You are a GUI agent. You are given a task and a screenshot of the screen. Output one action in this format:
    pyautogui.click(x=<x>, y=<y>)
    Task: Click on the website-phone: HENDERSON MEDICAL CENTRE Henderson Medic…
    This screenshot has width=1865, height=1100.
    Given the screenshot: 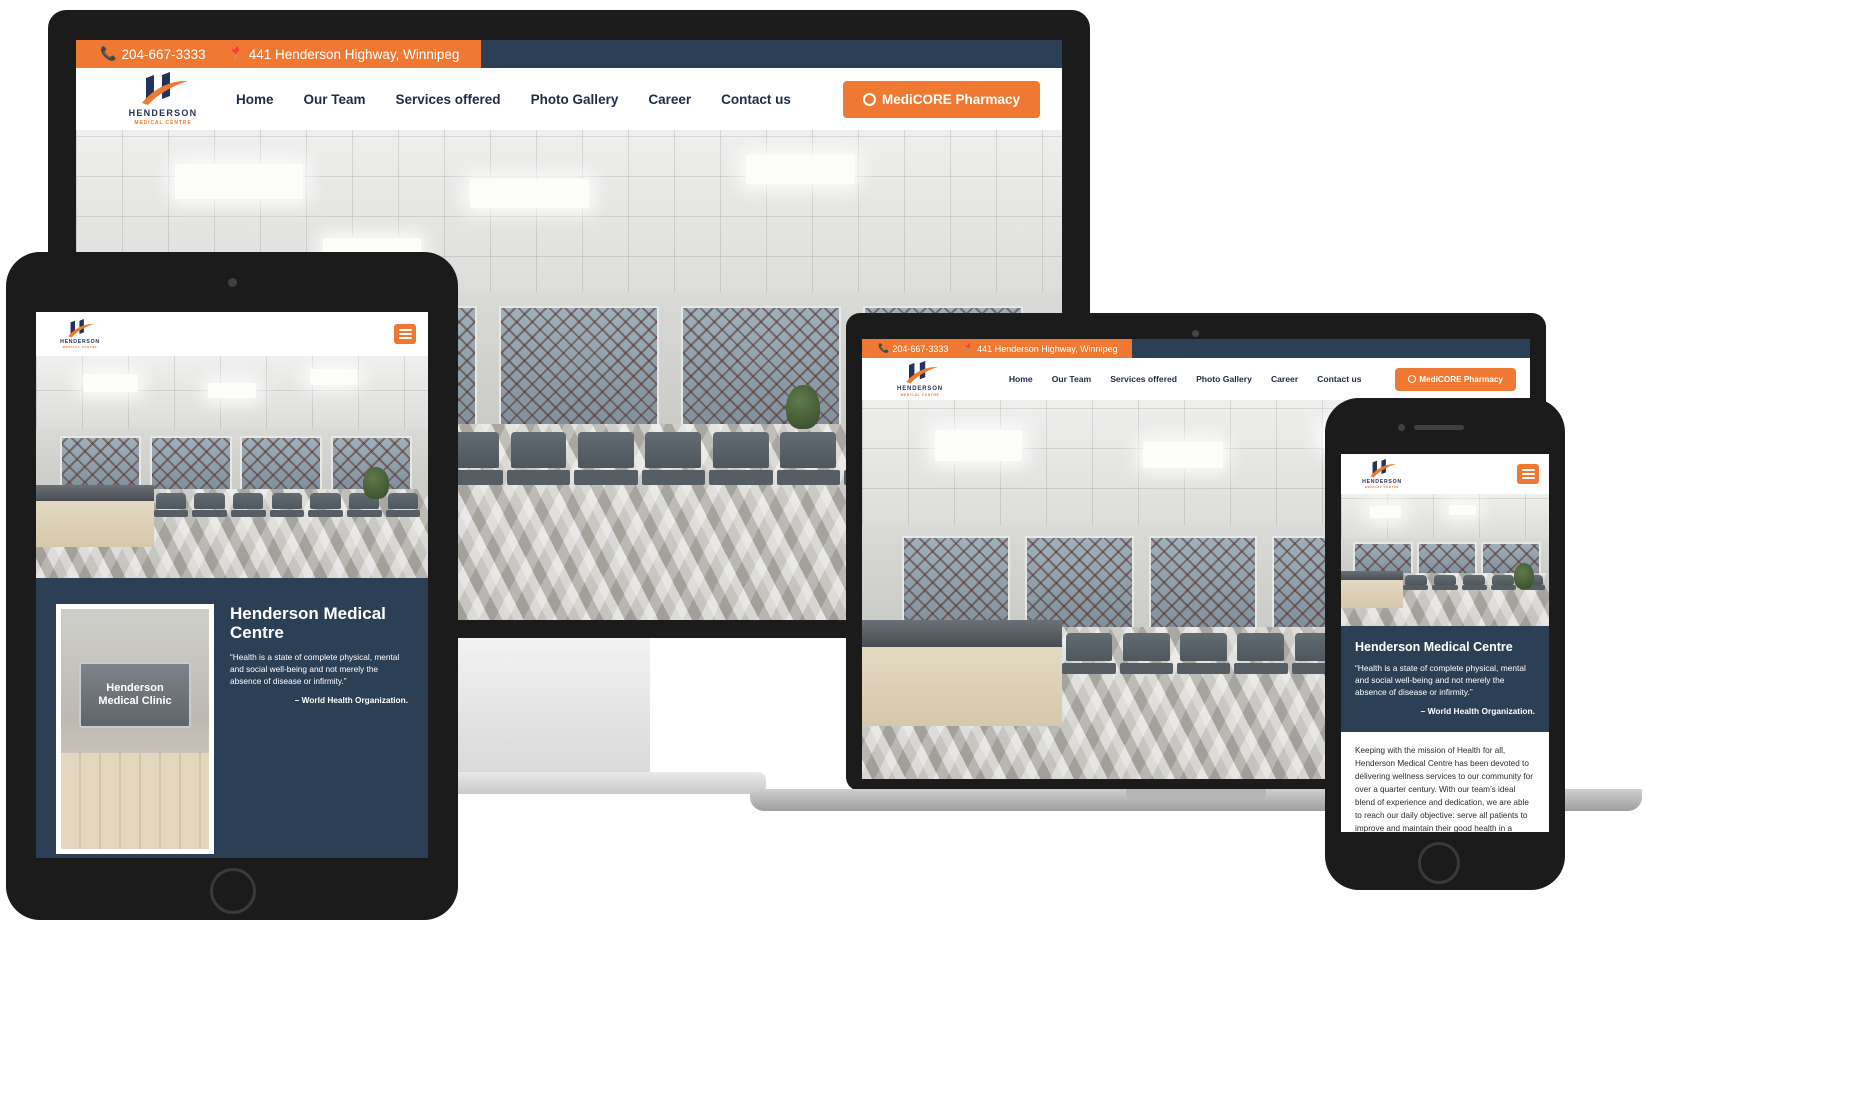 What is the action you would take?
    pyautogui.click(x=1445, y=643)
    